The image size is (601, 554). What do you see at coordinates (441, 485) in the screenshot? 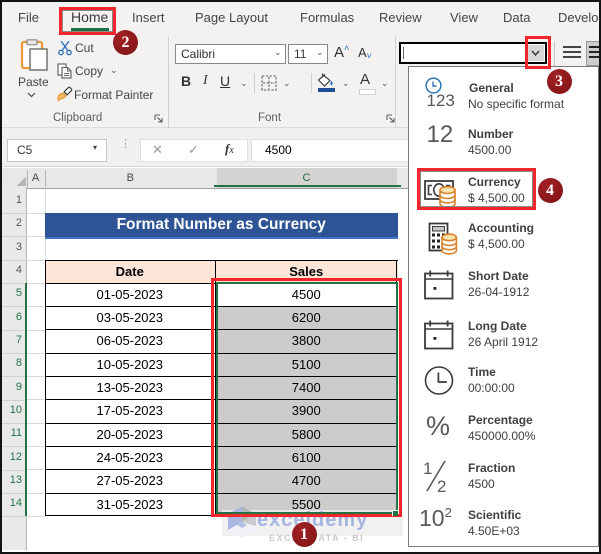
I see `svg-text: 2` at bounding box center [441, 485].